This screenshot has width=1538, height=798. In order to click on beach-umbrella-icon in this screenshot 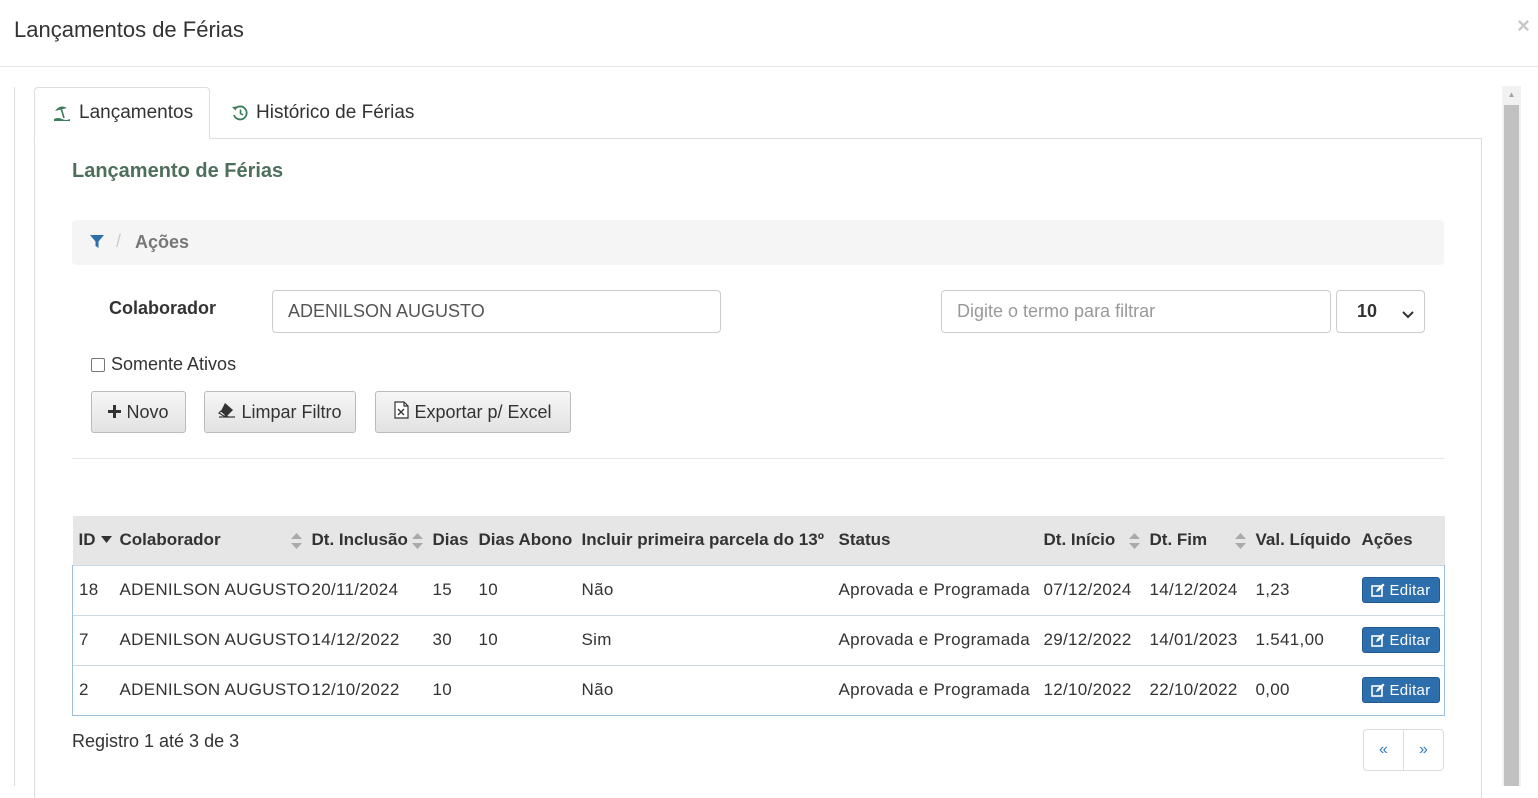, I will do `click(63, 113)`.